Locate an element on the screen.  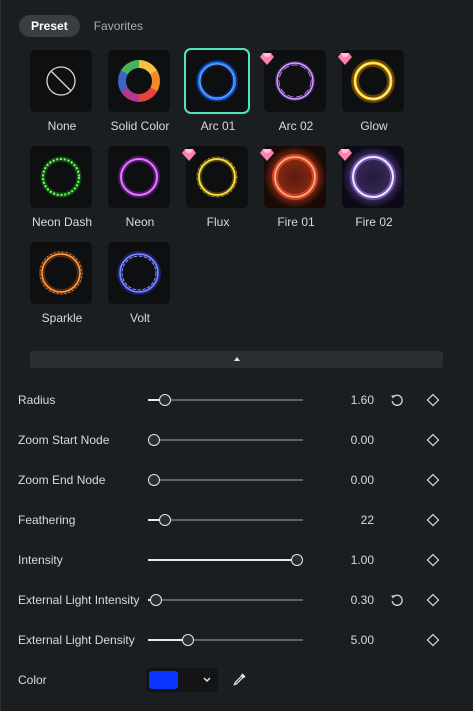
preset-label: Flux is located at coordinates (218, 222).